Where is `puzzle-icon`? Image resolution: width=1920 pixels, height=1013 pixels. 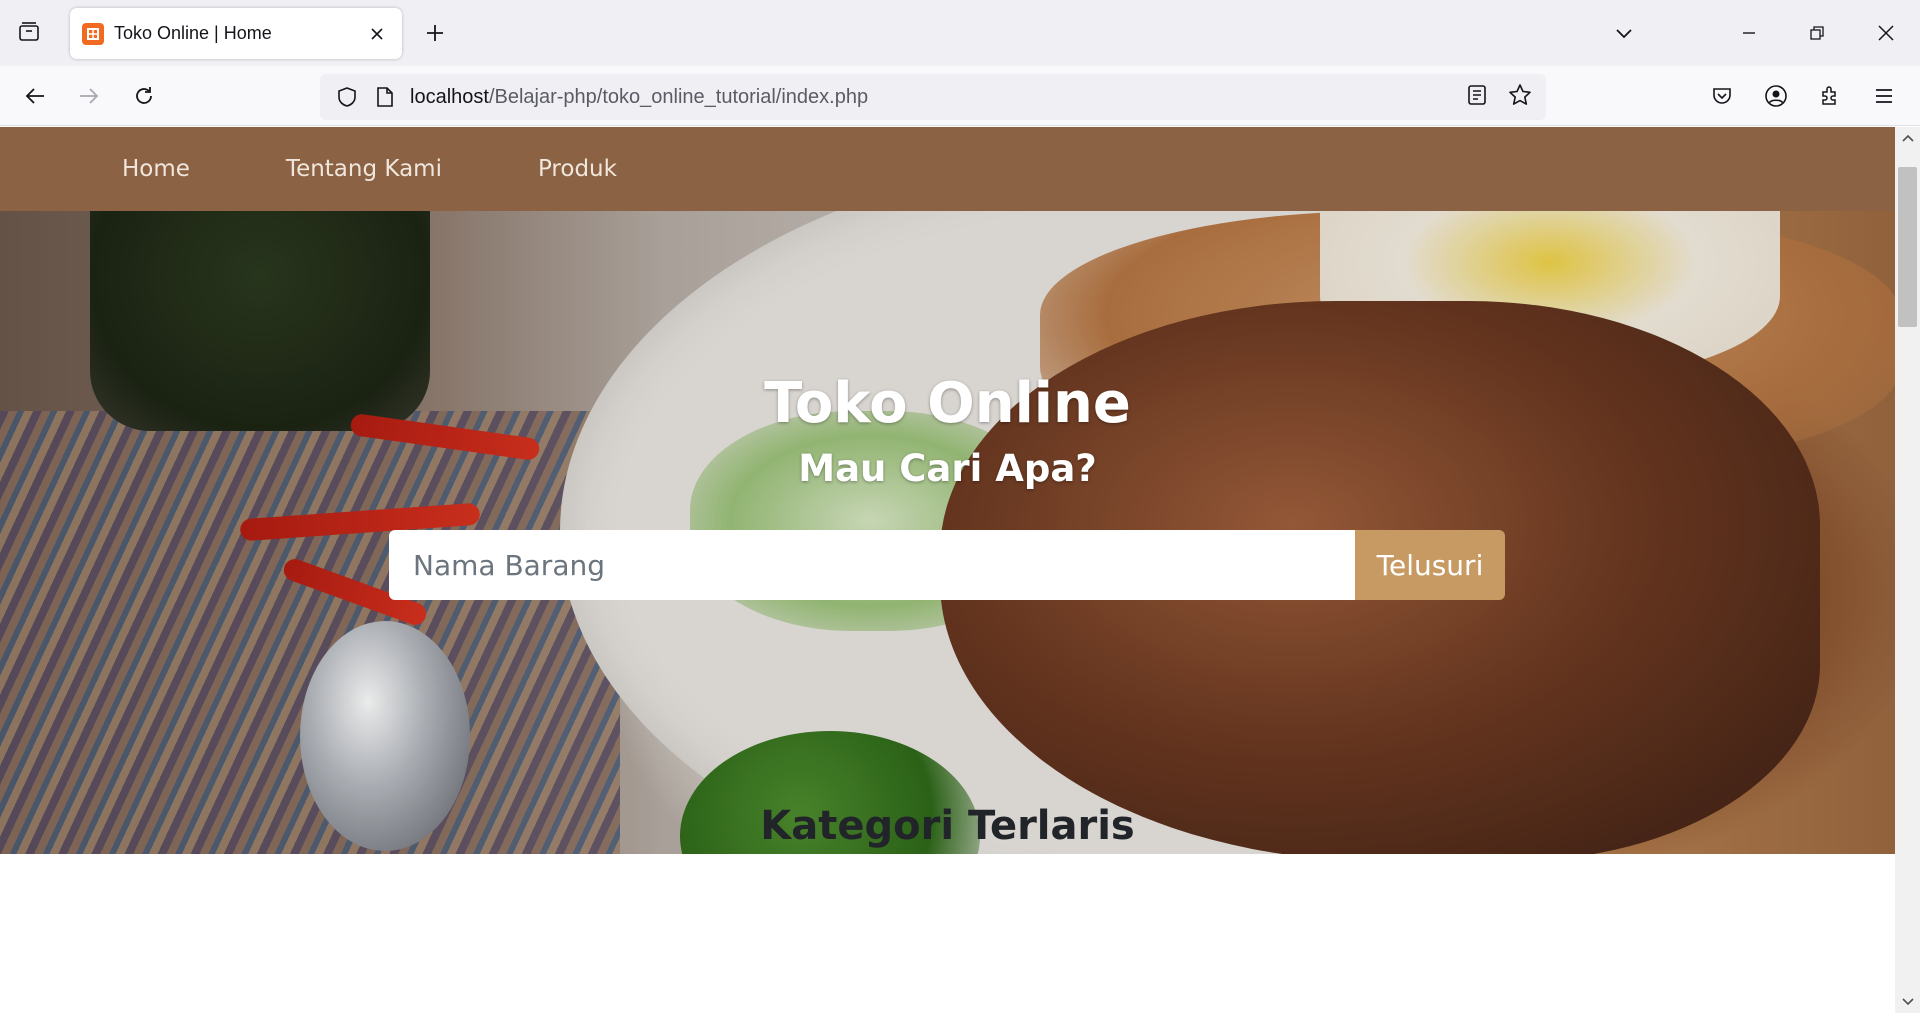
puzzle-icon is located at coordinates (1829, 95).